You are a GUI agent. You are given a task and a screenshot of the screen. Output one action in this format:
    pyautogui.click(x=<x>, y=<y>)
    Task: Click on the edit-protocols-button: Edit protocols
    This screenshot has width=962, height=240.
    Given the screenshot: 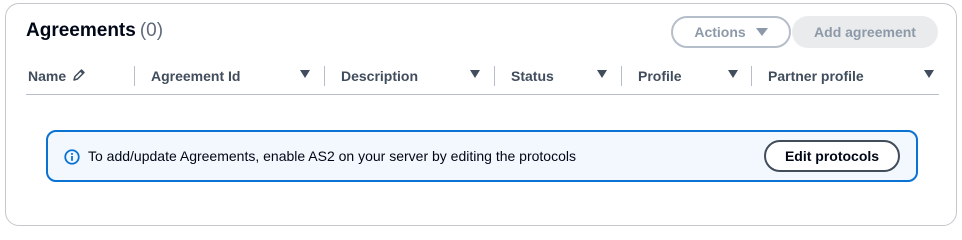 What is the action you would take?
    pyautogui.click(x=832, y=156)
    